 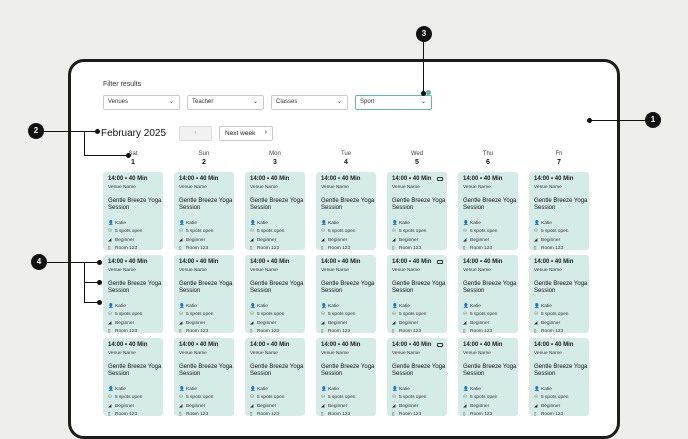 I want to click on sport-filter: Sport ⌄, so click(x=393, y=102).